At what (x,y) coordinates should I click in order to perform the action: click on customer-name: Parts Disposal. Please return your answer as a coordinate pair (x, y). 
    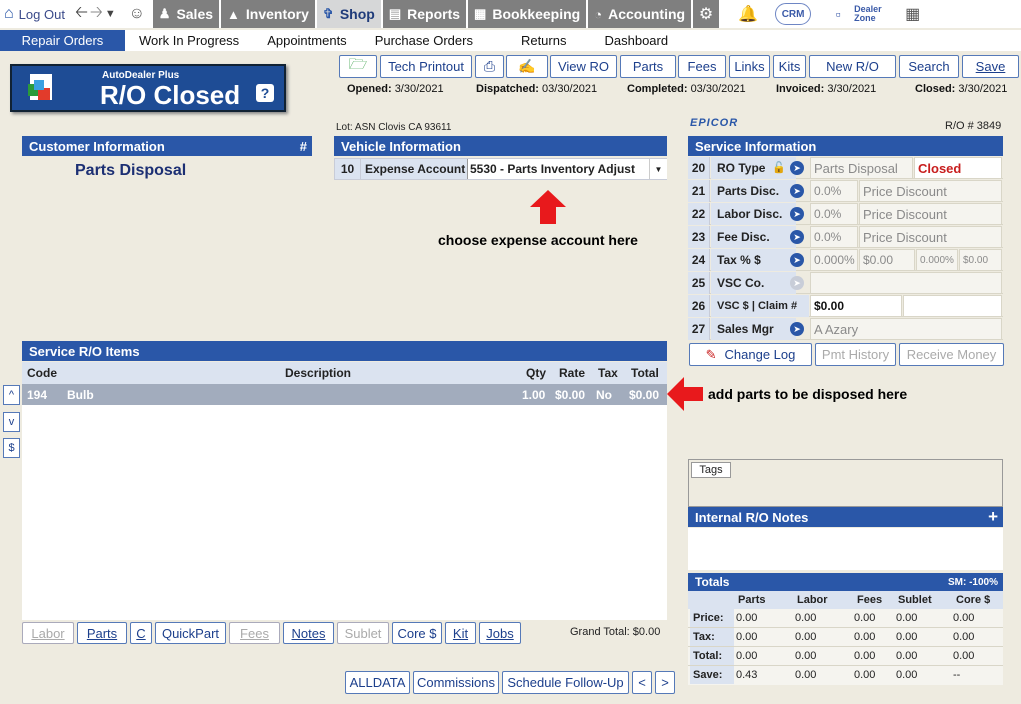
    Looking at the image, I should click on (130, 171).